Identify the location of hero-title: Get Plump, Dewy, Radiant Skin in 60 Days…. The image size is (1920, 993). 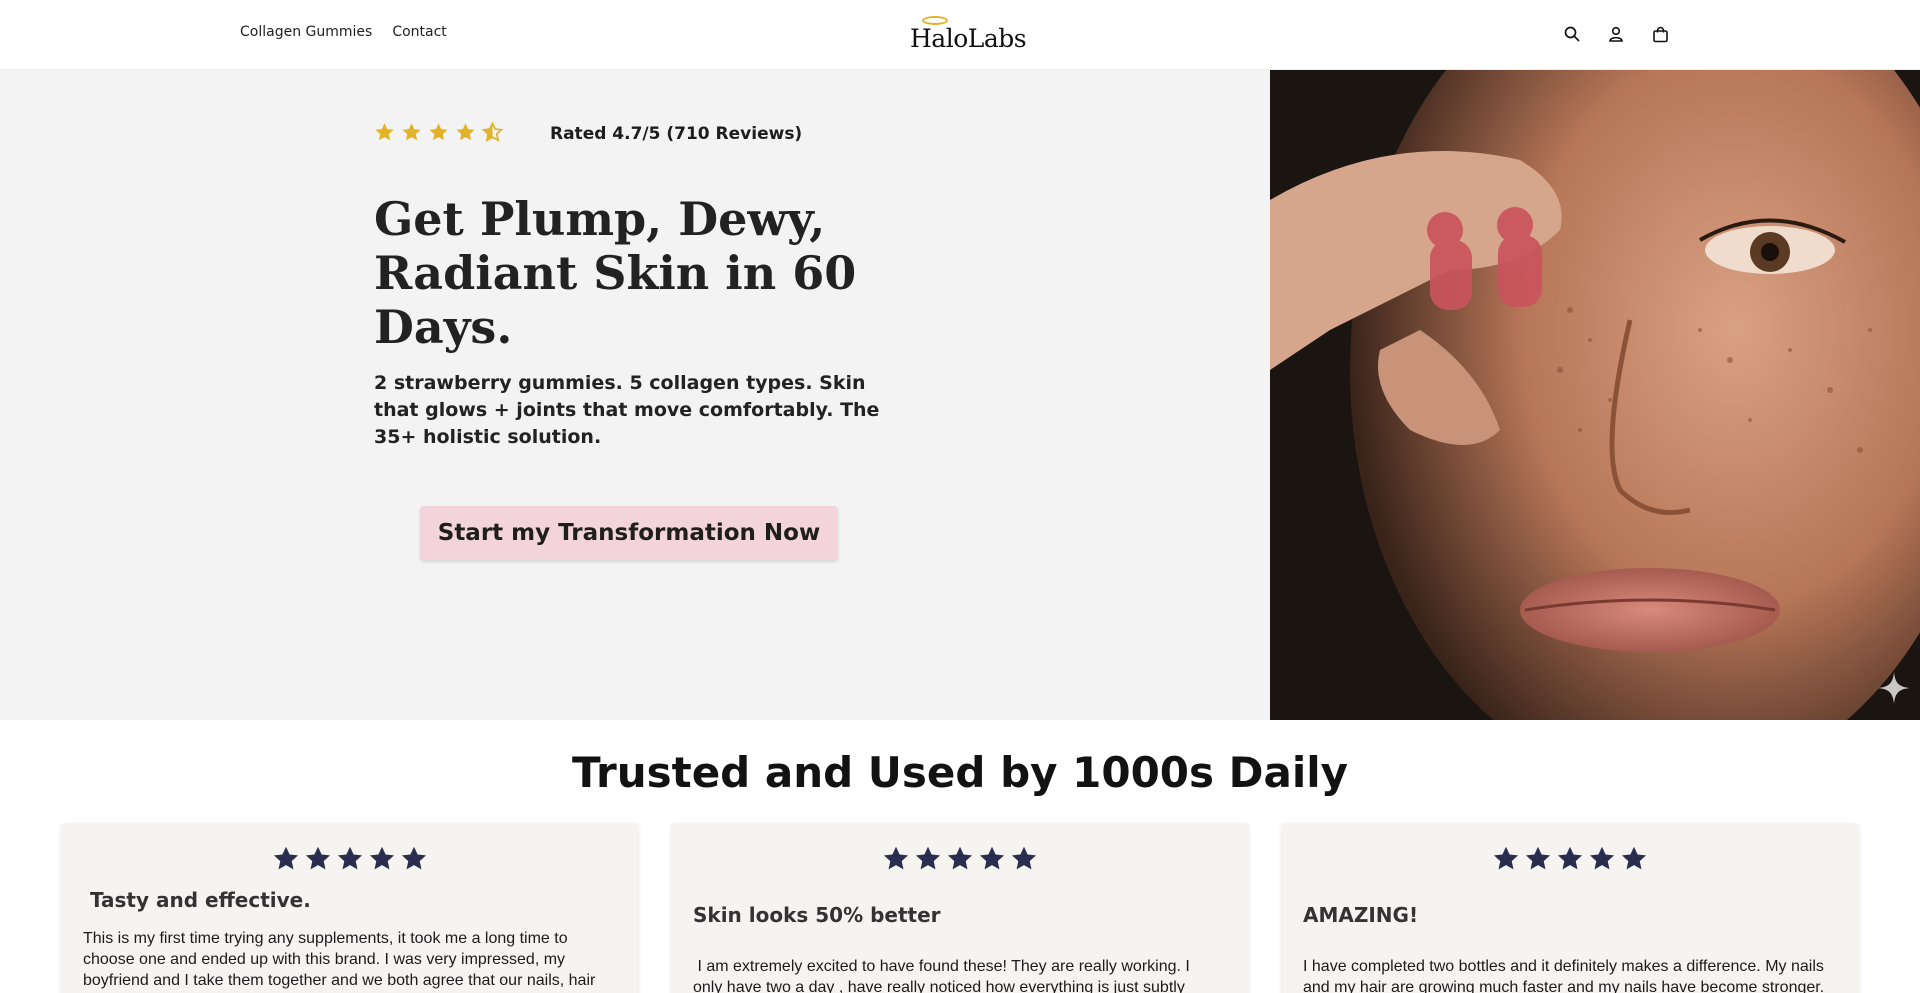
(615, 273).